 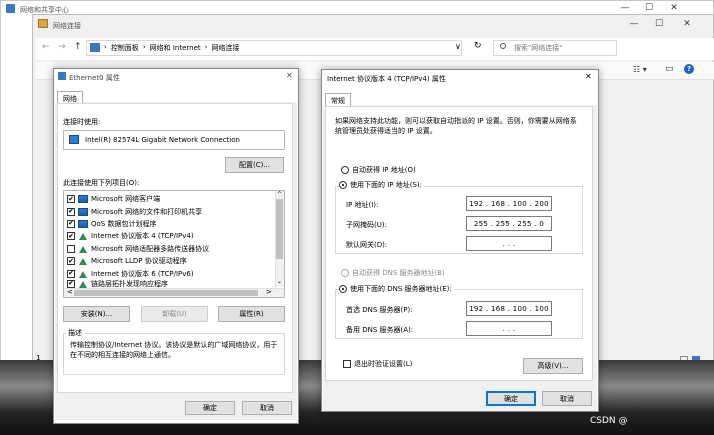 What do you see at coordinates (269, 292) in the screenshot?
I see `scroll-right-icon: >` at bounding box center [269, 292].